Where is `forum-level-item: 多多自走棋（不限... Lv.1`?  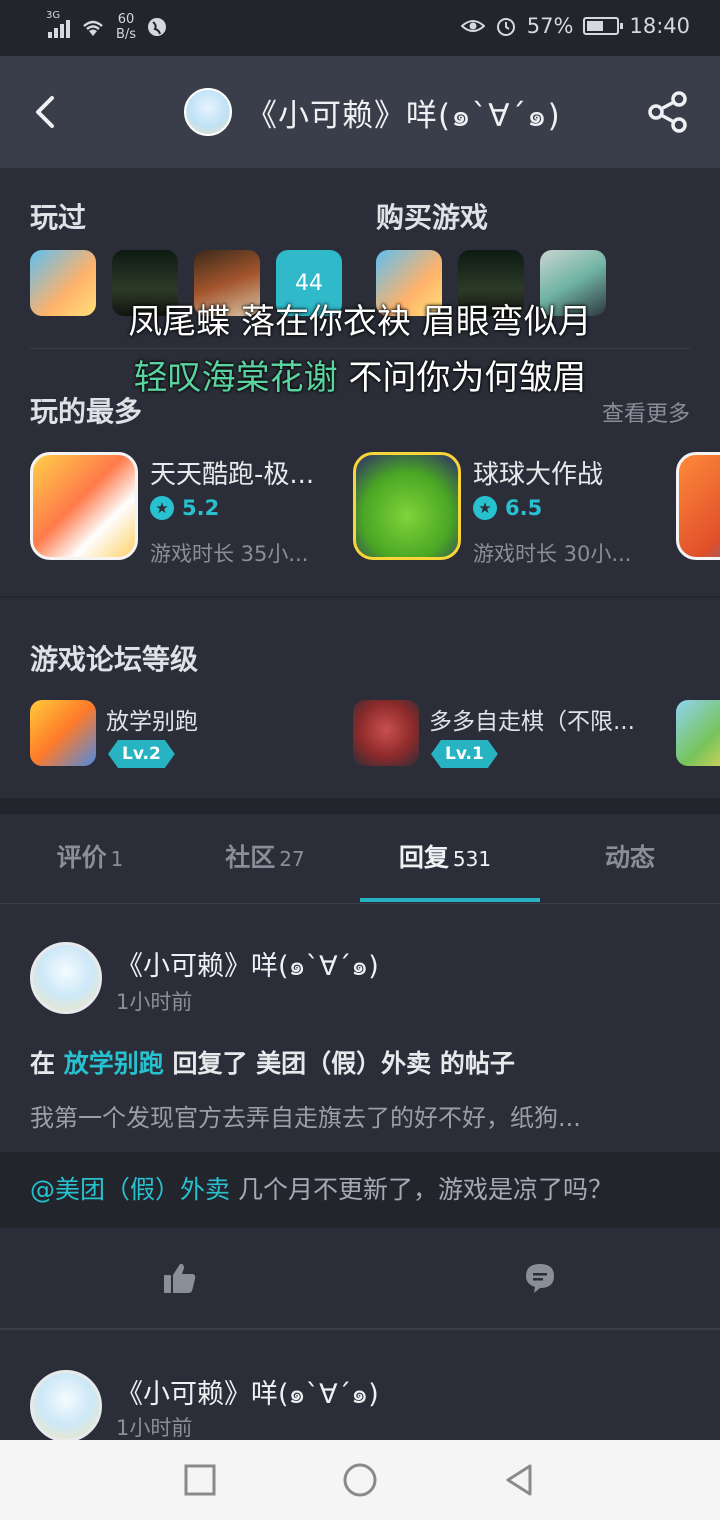
forum-level-item: 多多自走棋（不限... Lv.1 is located at coordinates (513, 735).